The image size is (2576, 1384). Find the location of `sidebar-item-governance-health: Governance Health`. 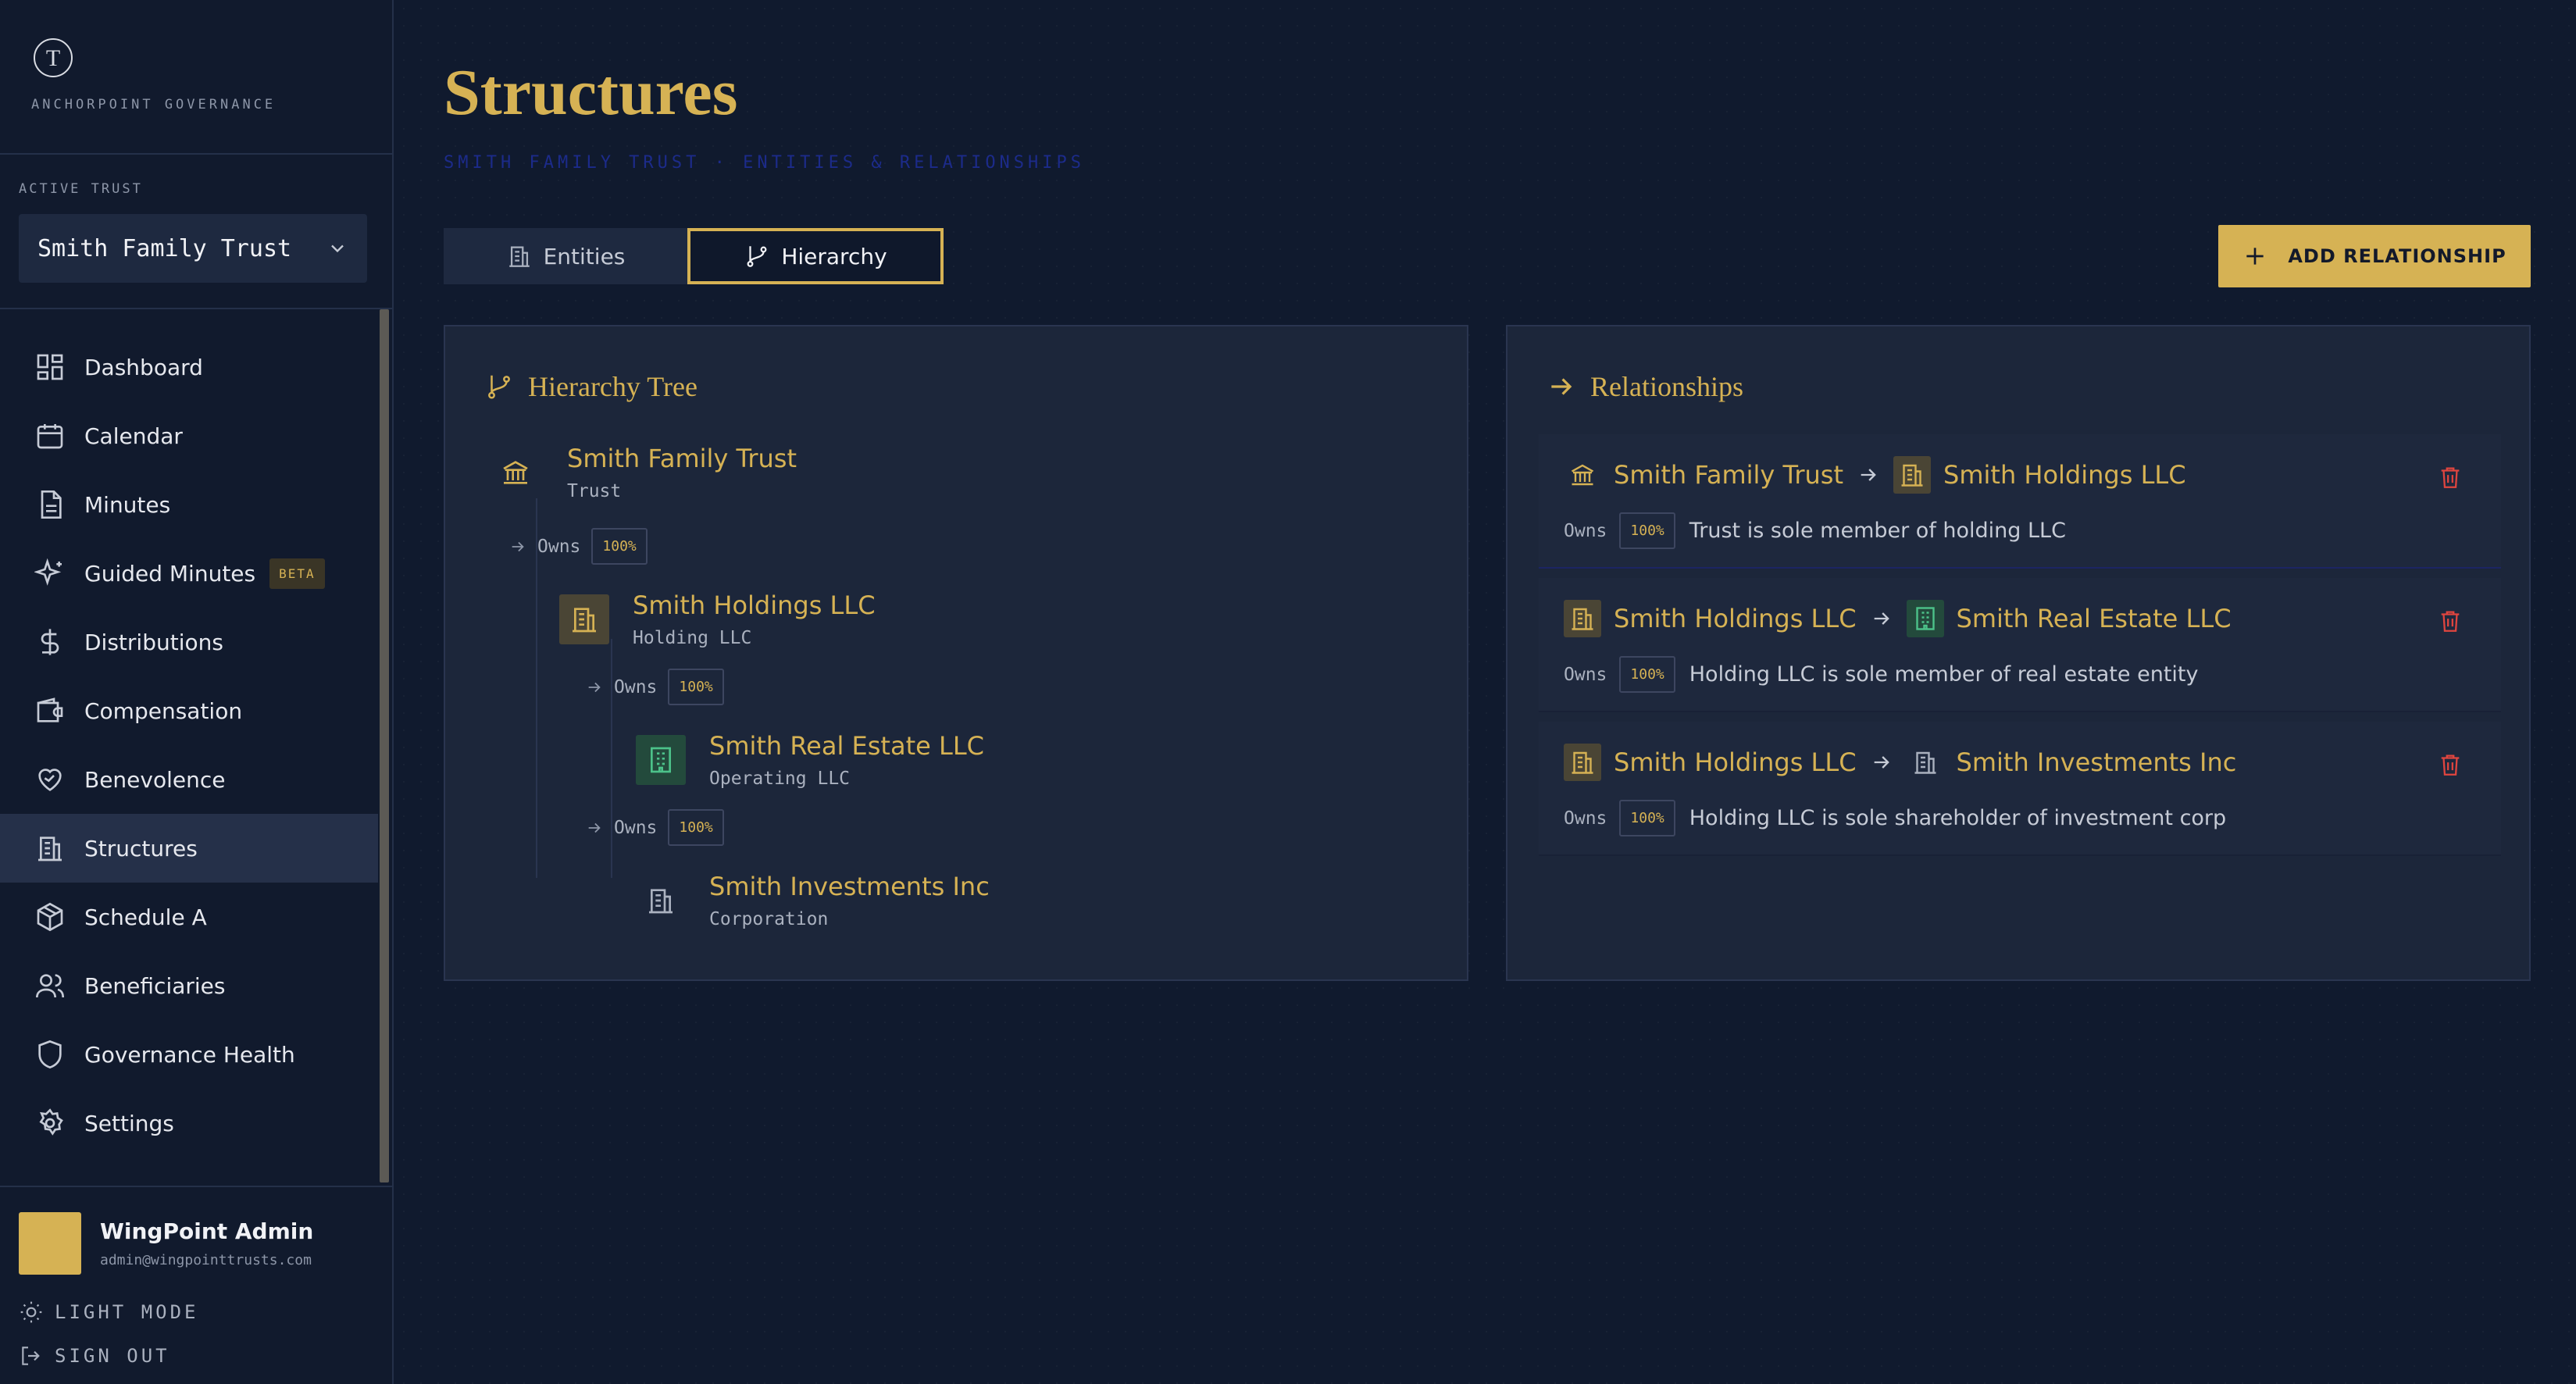

sidebar-item-governance-health: Governance Health is located at coordinates (189, 1054).